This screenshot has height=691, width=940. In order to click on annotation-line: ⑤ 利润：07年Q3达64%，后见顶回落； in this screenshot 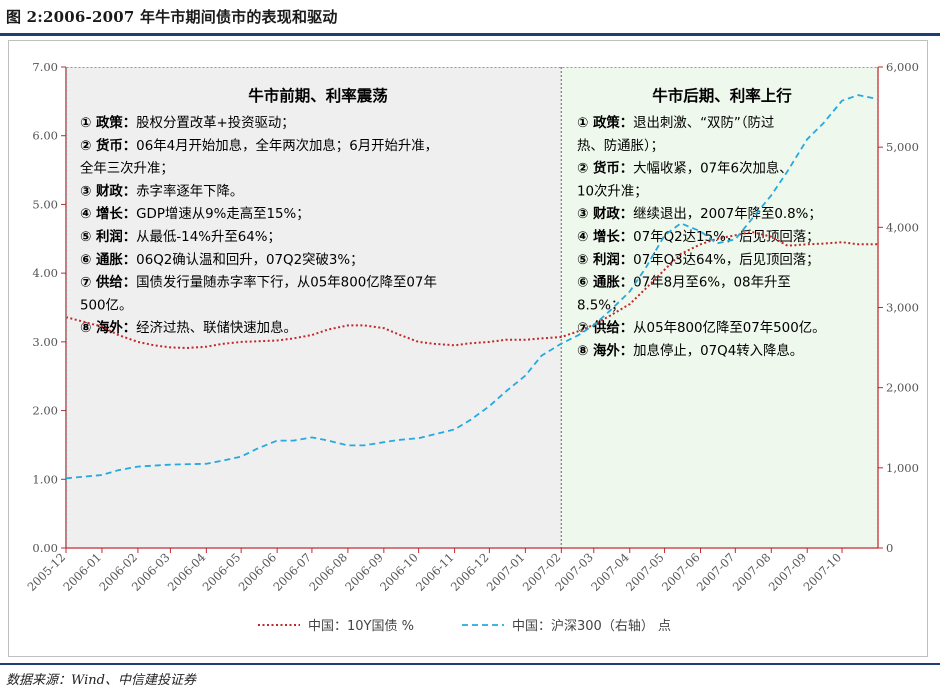, I will do `click(698, 259)`.